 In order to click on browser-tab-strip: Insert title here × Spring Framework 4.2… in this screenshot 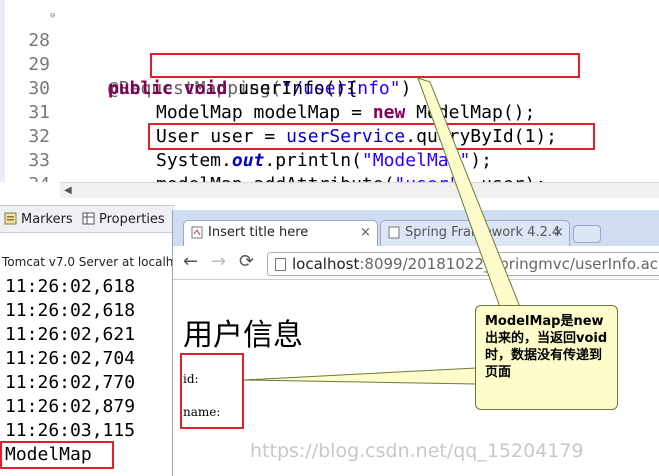, I will do `click(416, 228)`.